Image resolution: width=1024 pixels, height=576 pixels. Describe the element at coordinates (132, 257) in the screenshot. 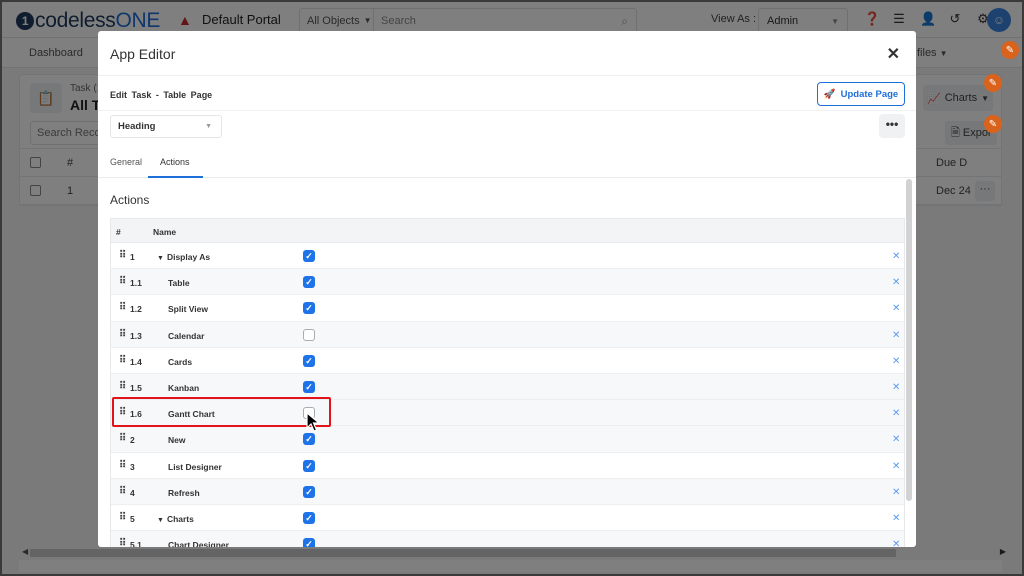

I see `row-index: 1` at that location.